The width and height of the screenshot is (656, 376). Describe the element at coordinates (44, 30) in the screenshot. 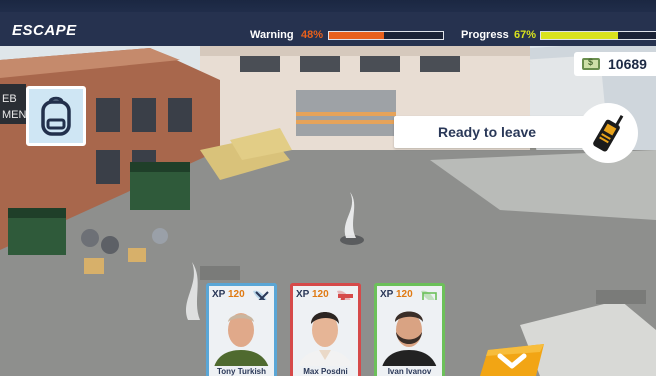

I see `game-title: ESCAPE` at that location.